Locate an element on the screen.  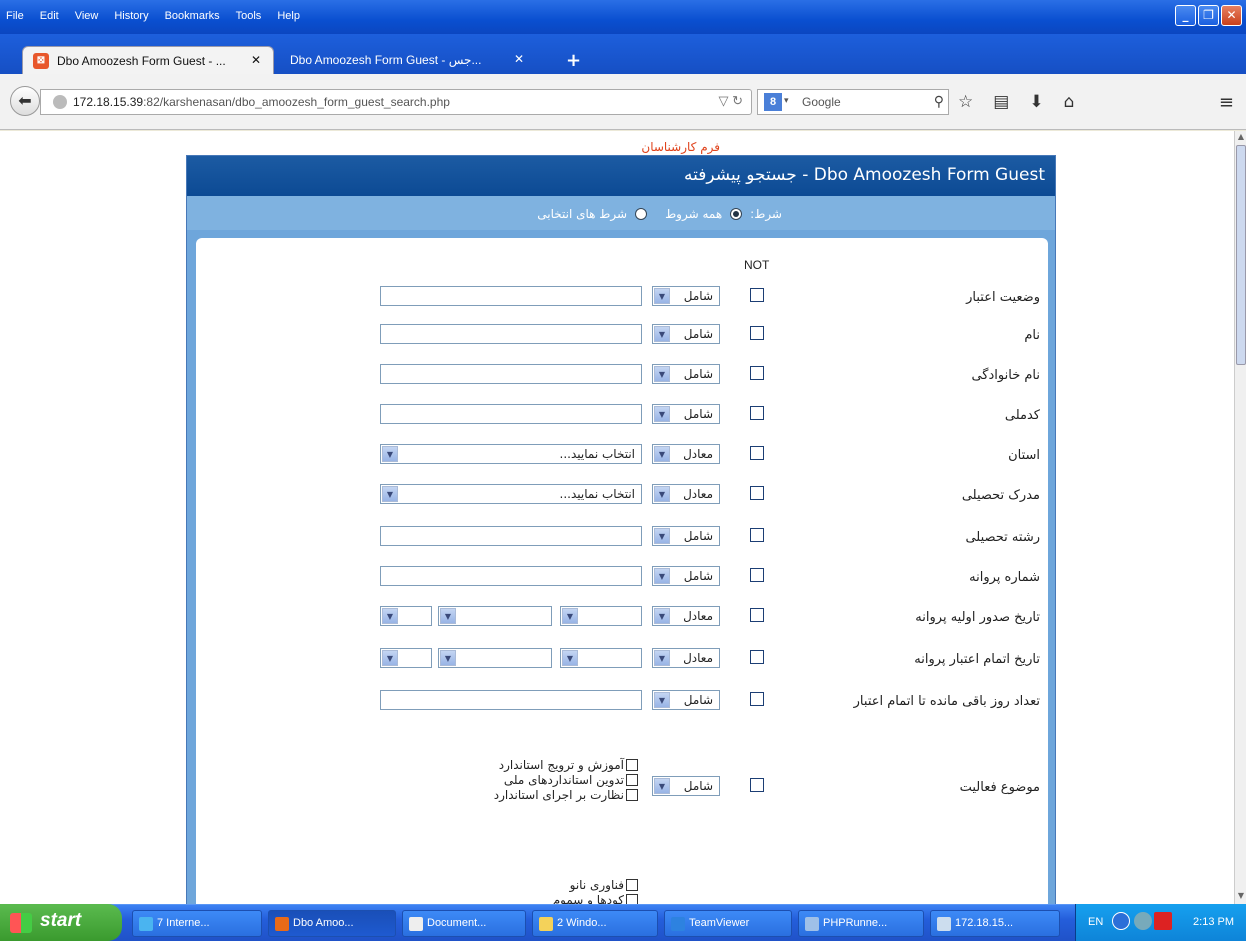
radio-any-conditions is located at coordinates (641, 214).